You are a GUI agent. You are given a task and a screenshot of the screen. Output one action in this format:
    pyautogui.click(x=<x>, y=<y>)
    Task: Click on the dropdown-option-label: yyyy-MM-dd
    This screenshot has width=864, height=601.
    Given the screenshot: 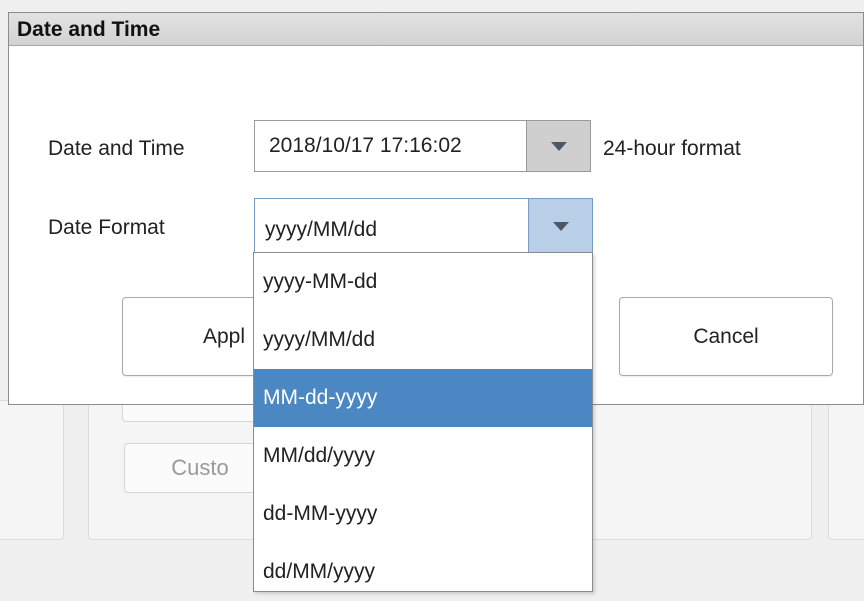 What is the action you would take?
    pyautogui.click(x=320, y=281)
    